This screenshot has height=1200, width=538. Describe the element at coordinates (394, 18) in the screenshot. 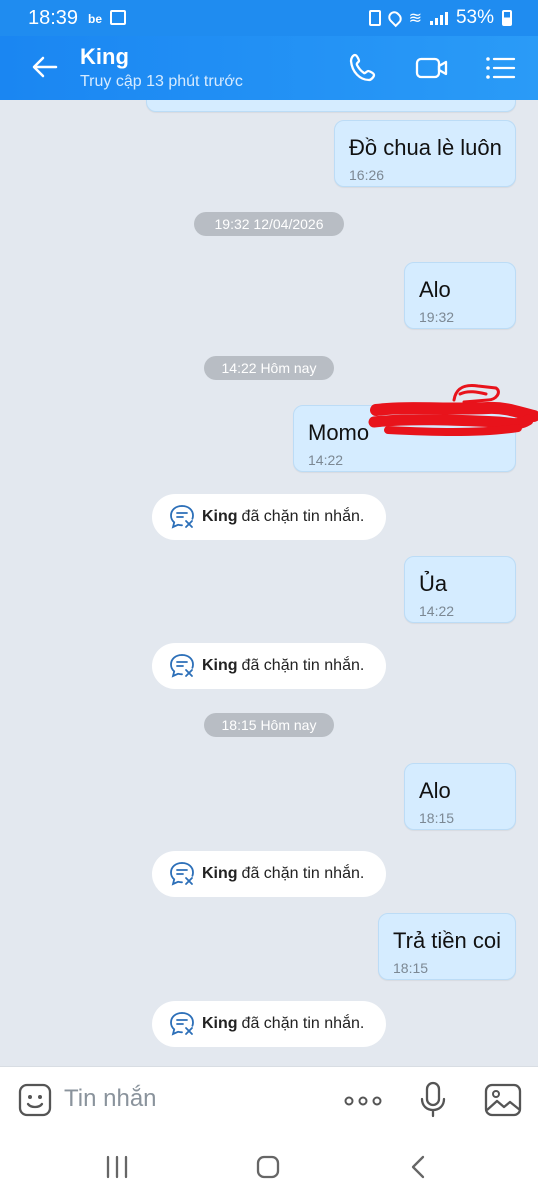

I see `location-icon` at that location.